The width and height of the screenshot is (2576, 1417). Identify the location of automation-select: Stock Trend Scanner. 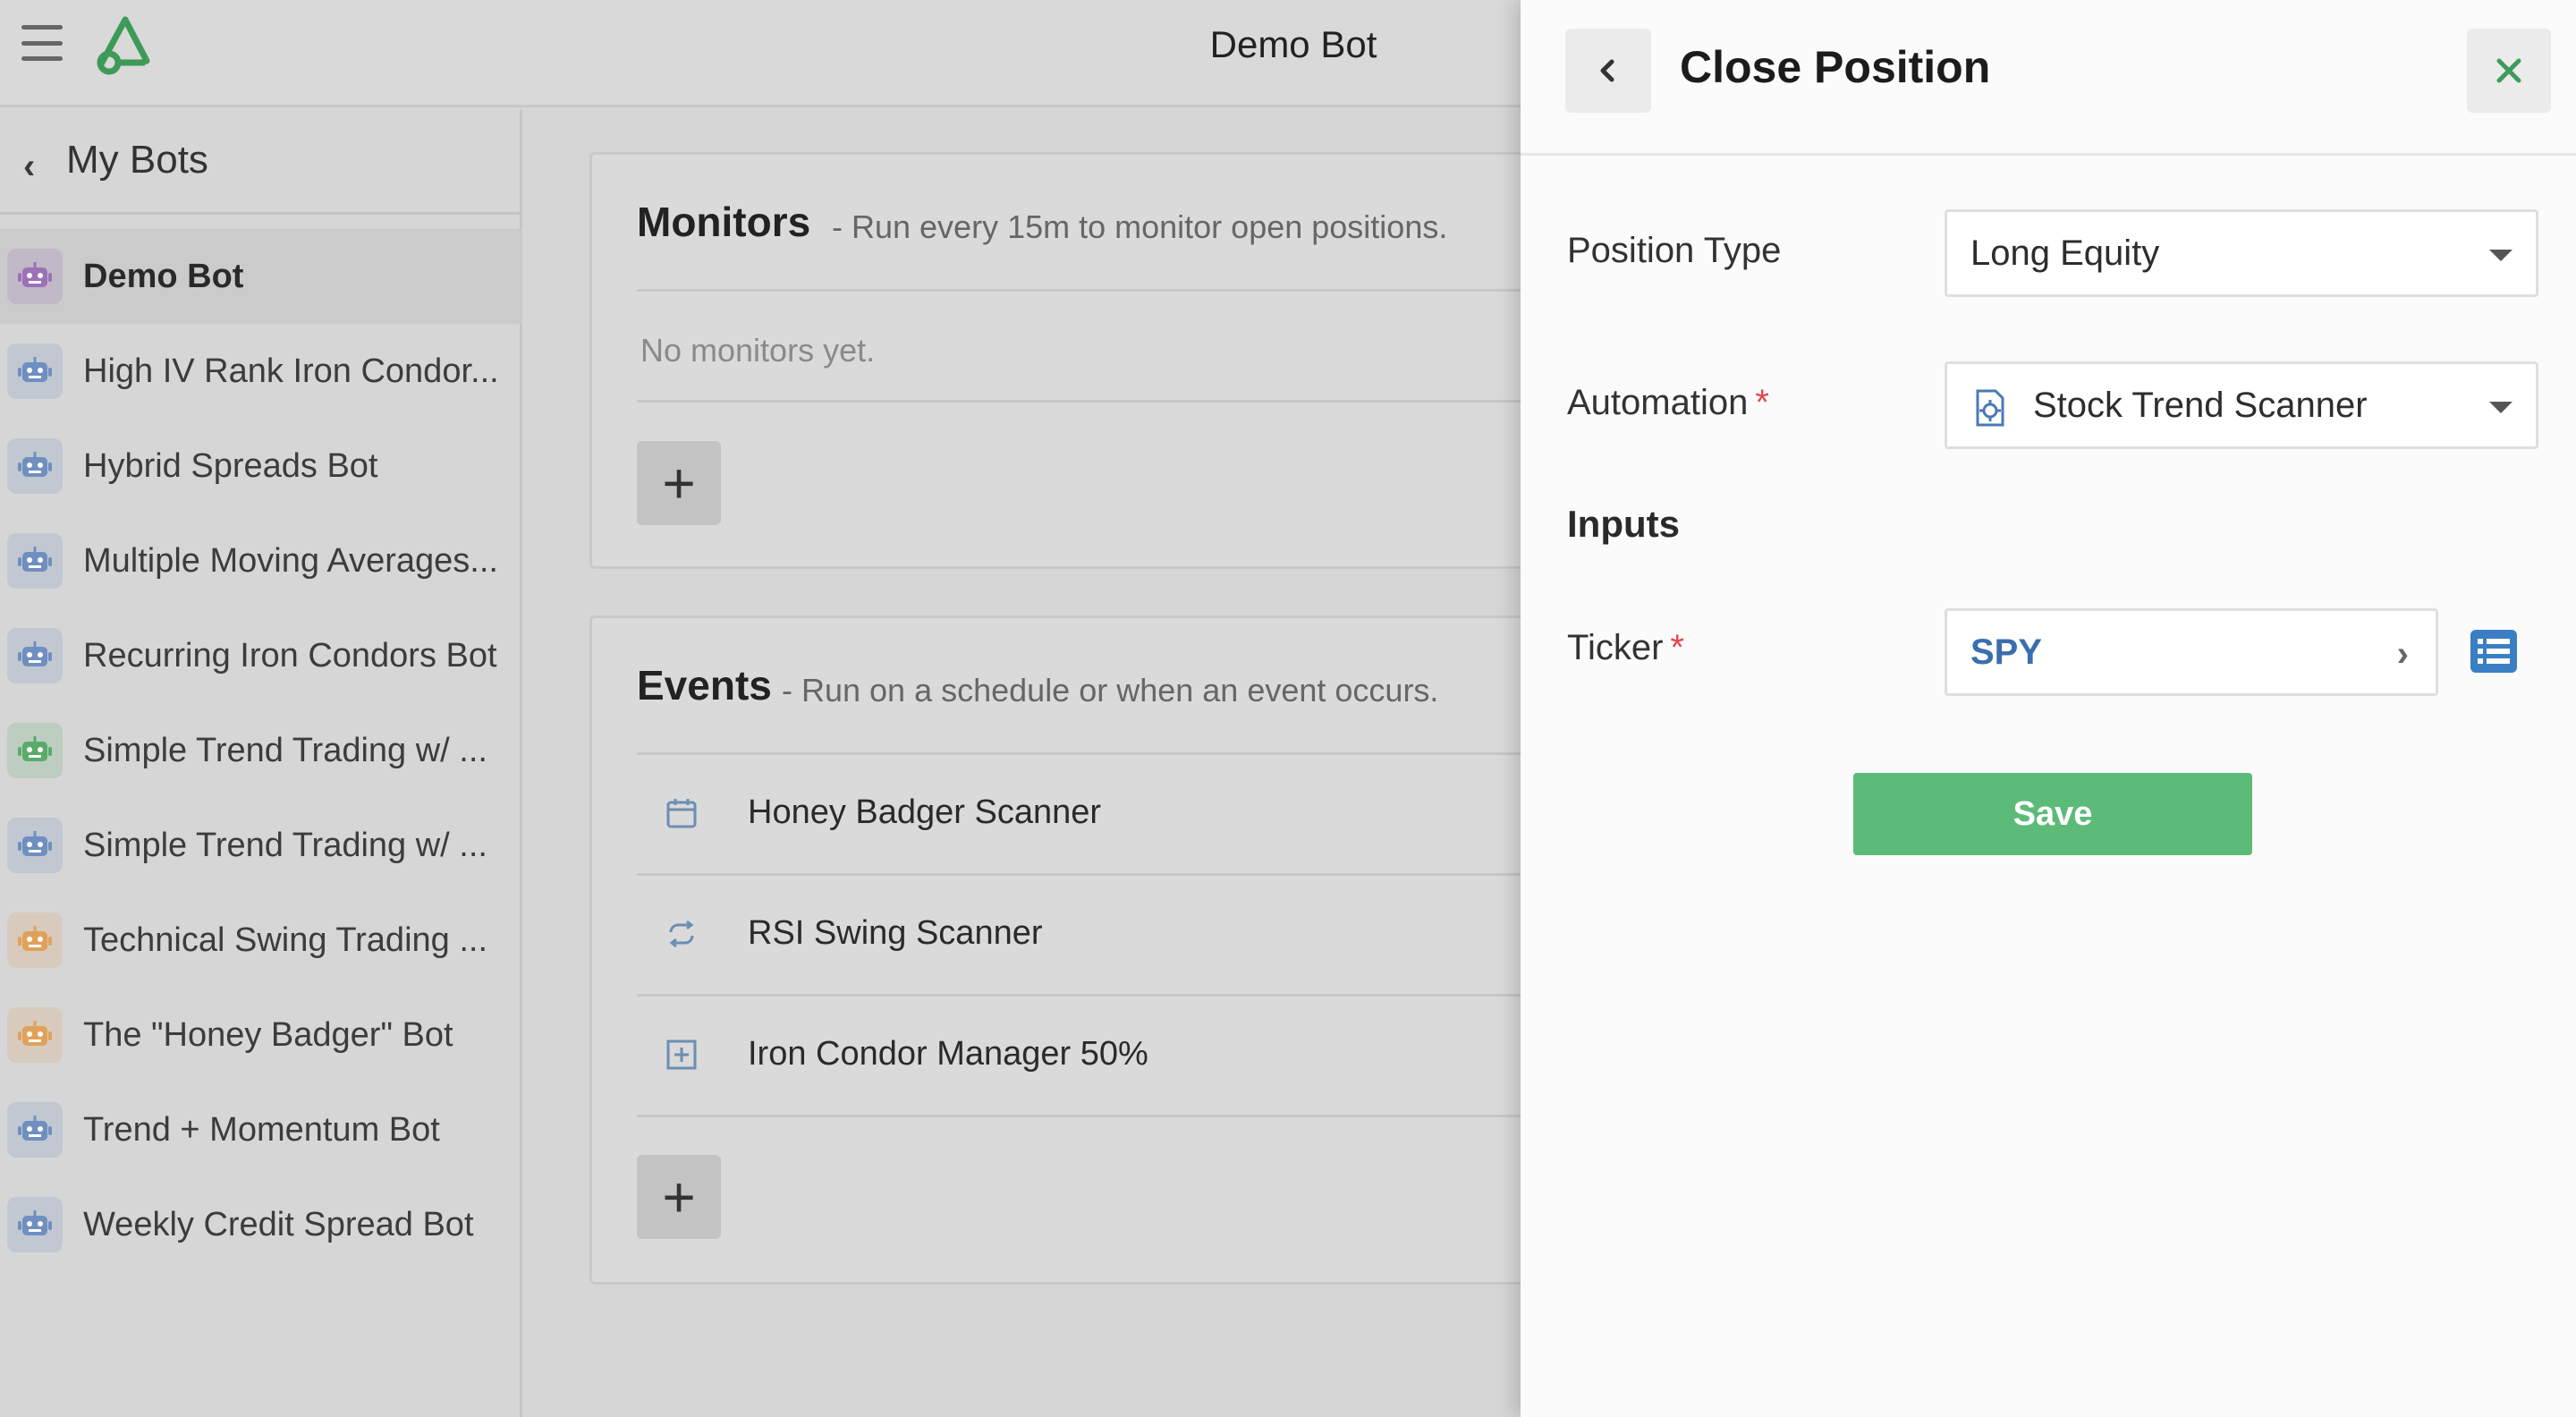
(2241, 405).